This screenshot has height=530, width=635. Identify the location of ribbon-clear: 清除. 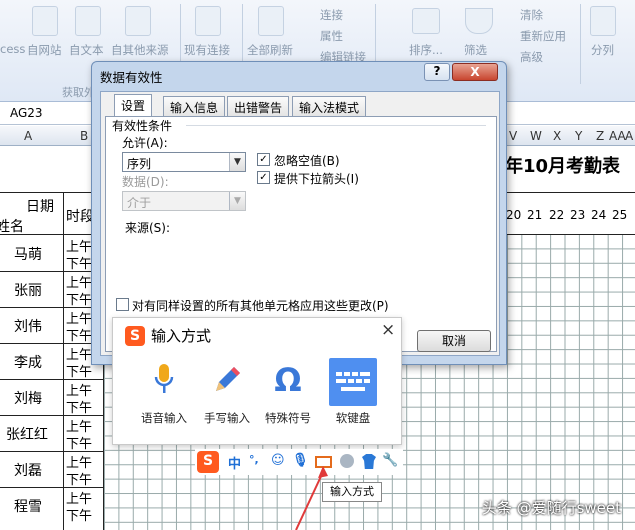
(531, 15).